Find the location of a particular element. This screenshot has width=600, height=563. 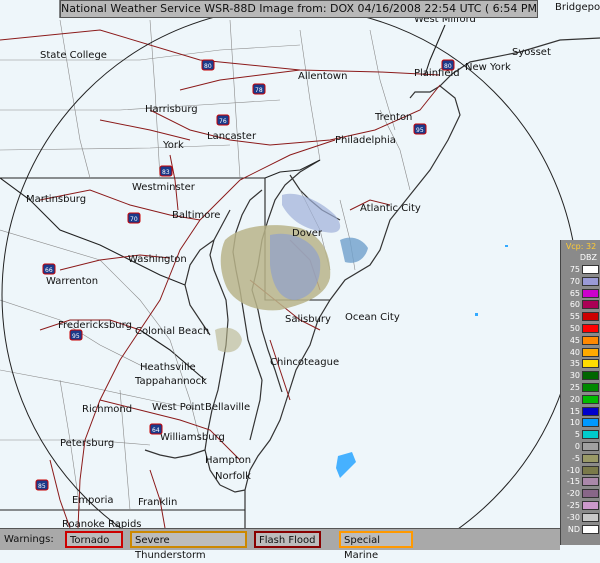

city-label: Syosset is located at coordinates (531, 52).